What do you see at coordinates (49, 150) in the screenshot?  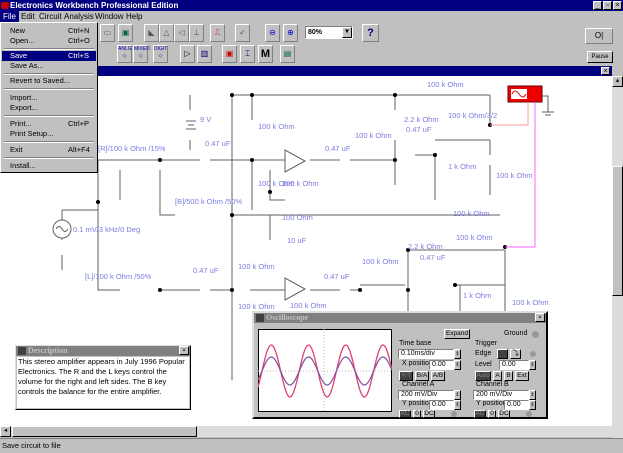 I see `menu-item-exit: Exit Alt+F4` at bounding box center [49, 150].